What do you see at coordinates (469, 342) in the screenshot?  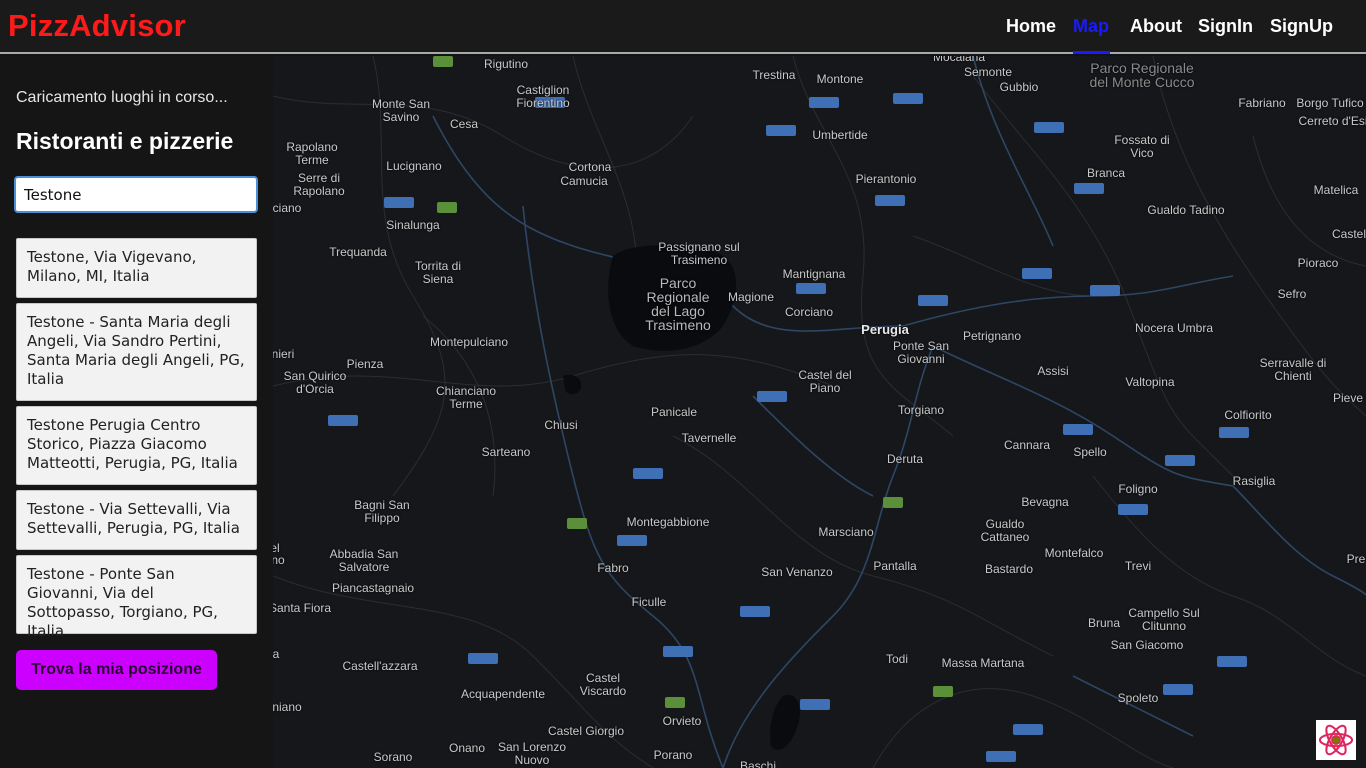 I see `map-label: Montepulciano` at bounding box center [469, 342].